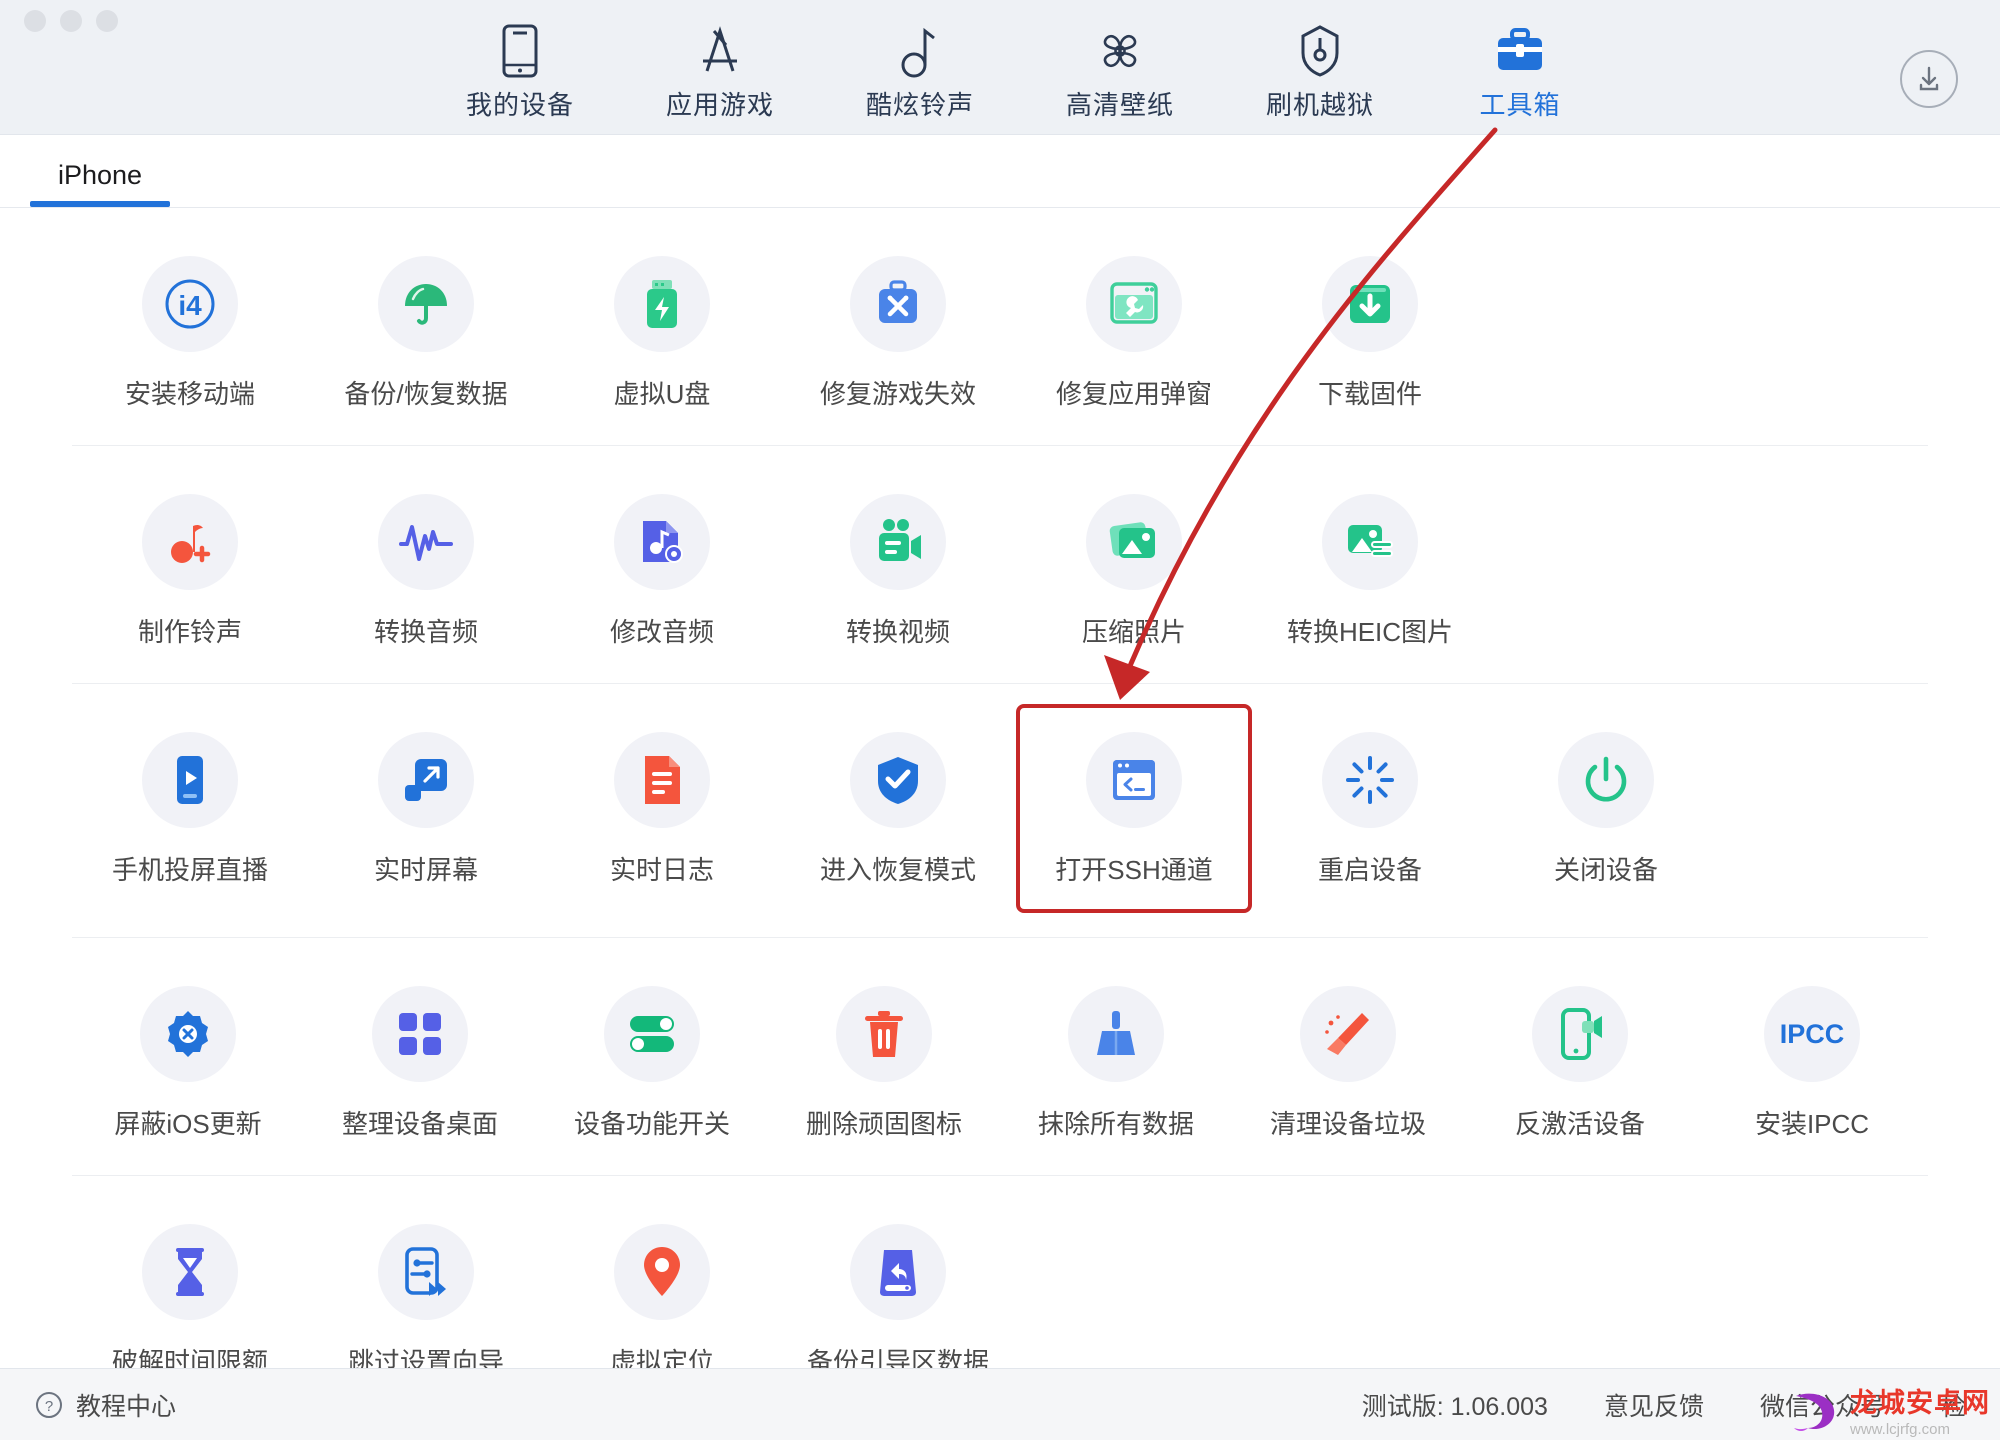 This screenshot has height=1440, width=2000. I want to click on tool-label: 修复游戏失效, so click(897, 394).